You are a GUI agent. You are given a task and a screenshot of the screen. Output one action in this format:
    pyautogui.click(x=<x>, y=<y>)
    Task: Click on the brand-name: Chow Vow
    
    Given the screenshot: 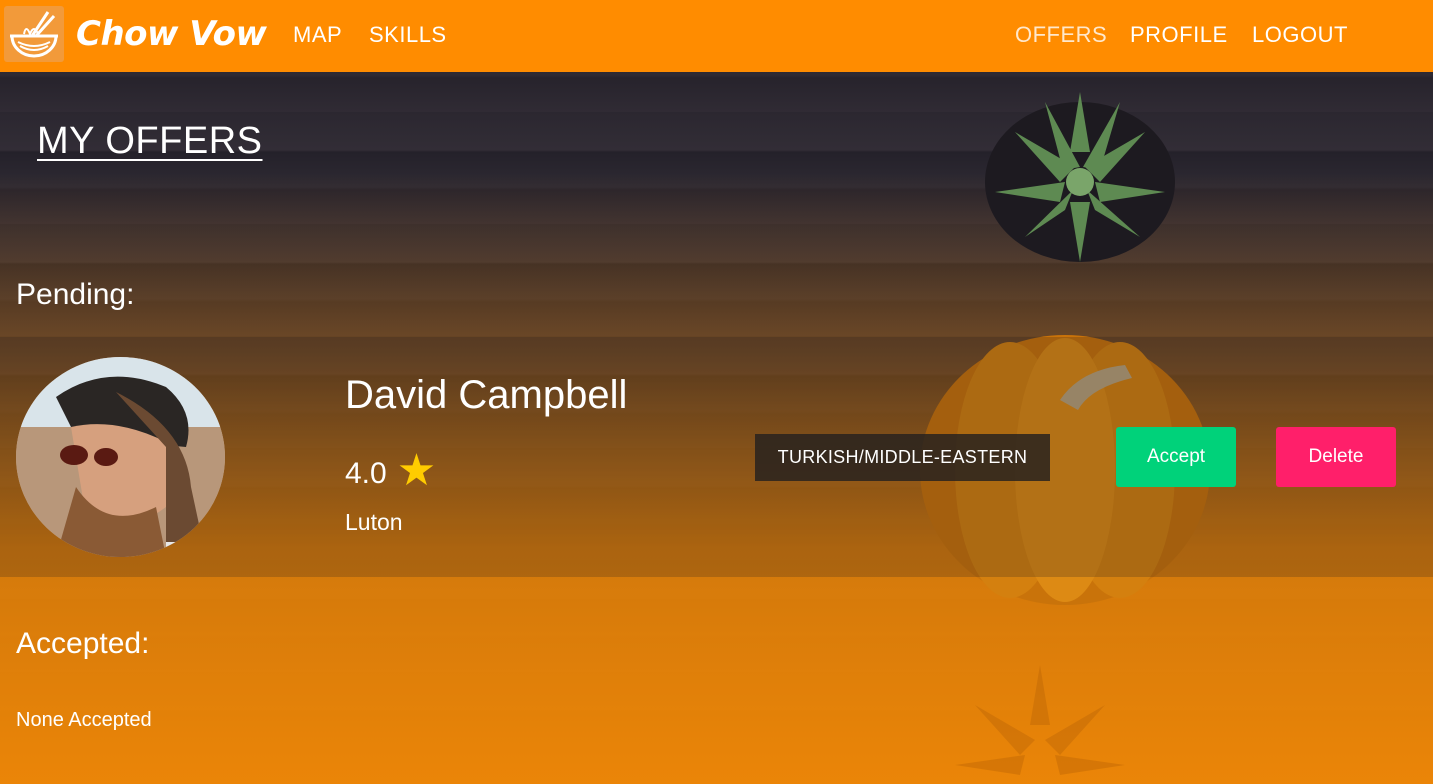 What is the action you would take?
    pyautogui.click(x=171, y=34)
    